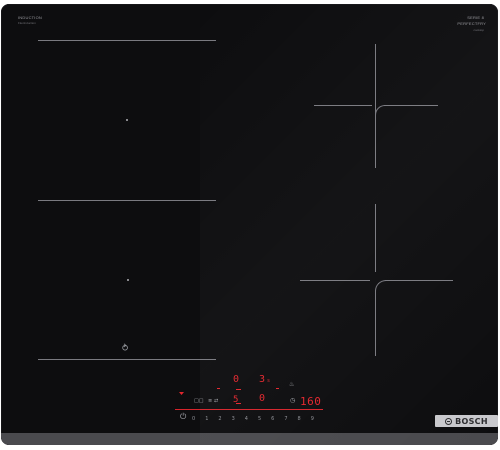 This screenshot has width=500, height=450. I want to click on scale-mark: 9, so click(312, 419).